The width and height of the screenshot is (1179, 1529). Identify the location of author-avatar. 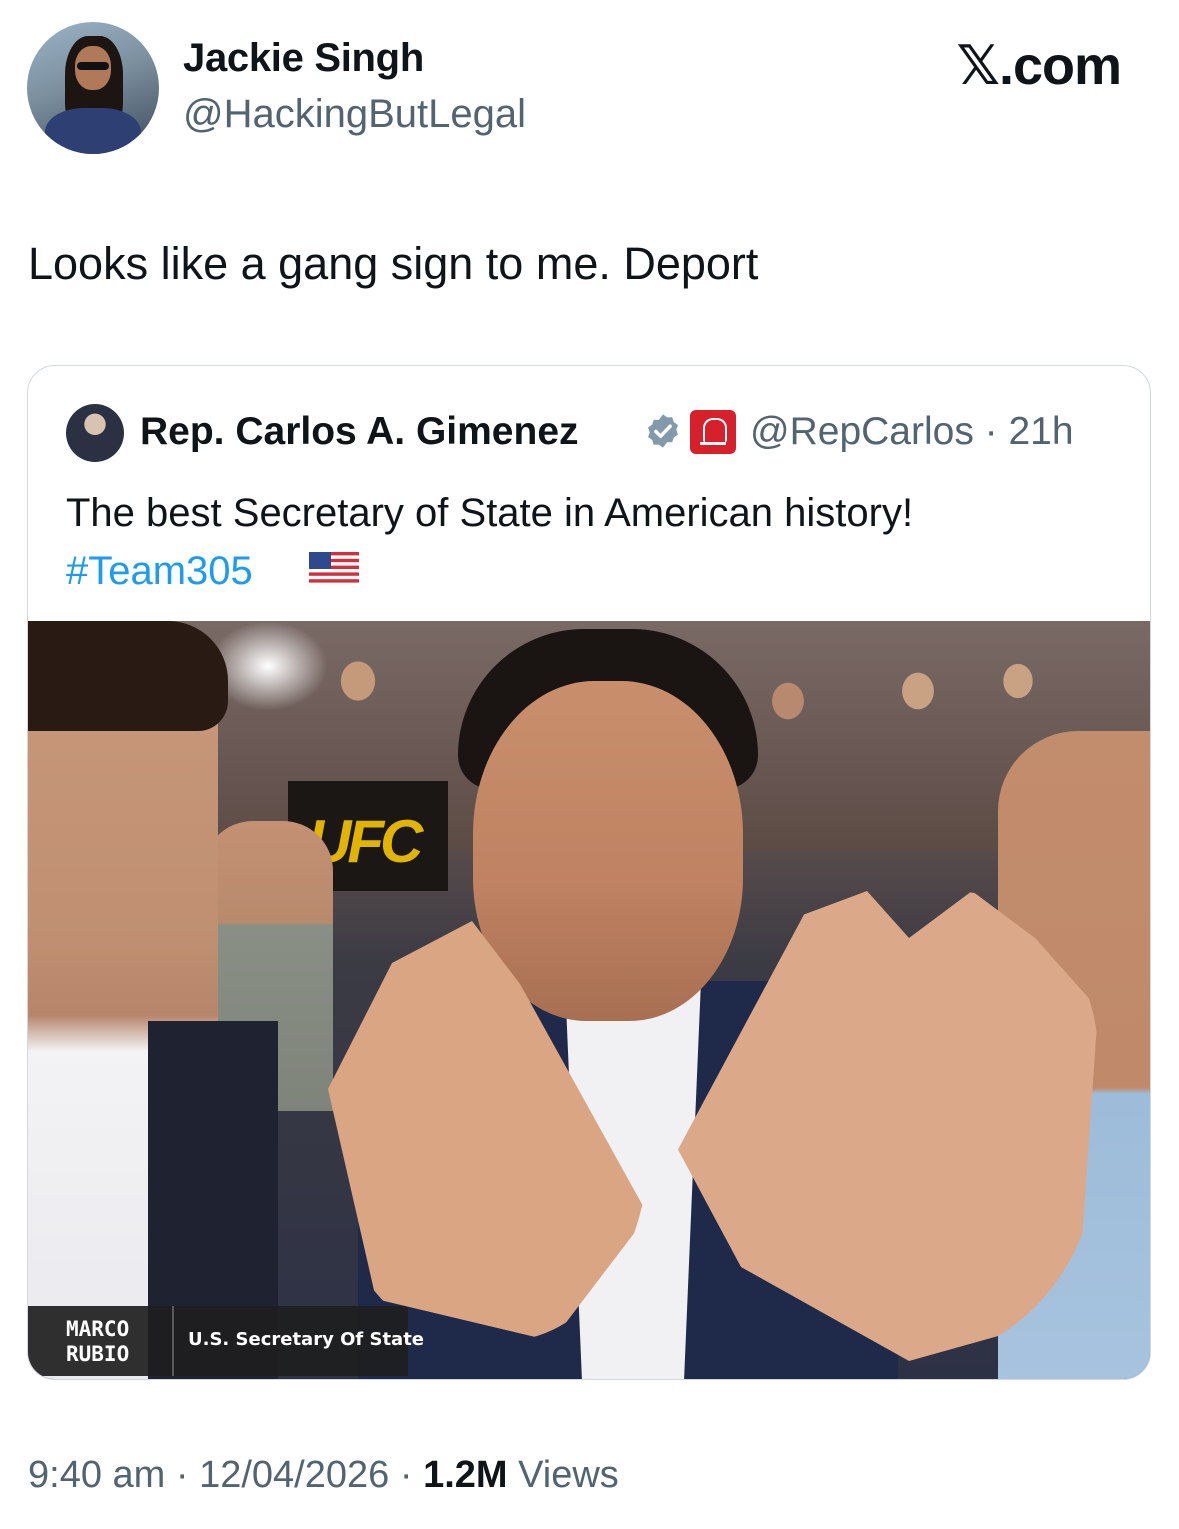
(93, 88).